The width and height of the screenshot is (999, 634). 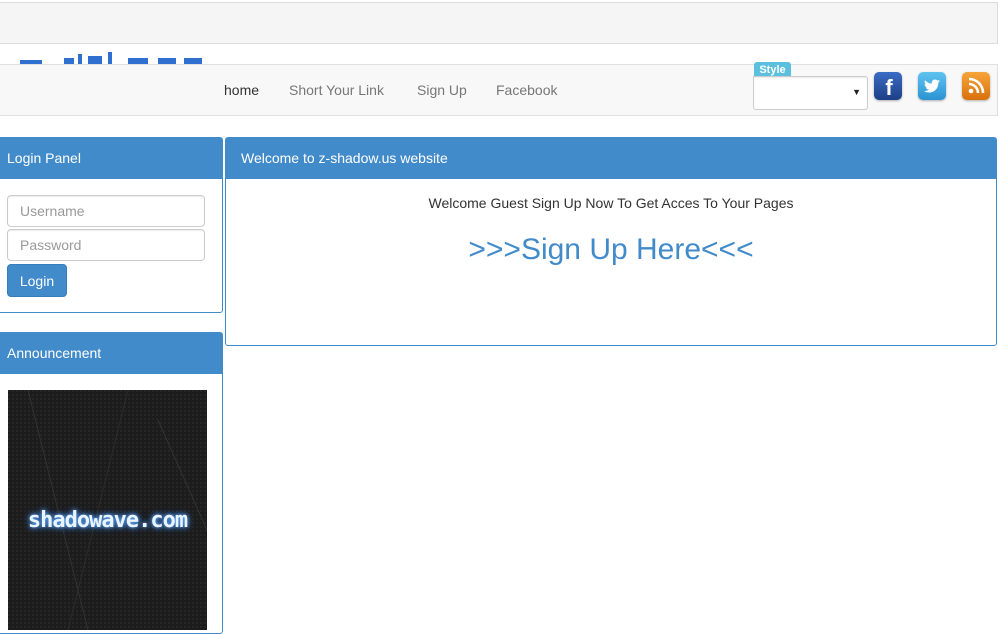 What do you see at coordinates (113, 58) in the screenshot?
I see `site-logo` at bounding box center [113, 58].